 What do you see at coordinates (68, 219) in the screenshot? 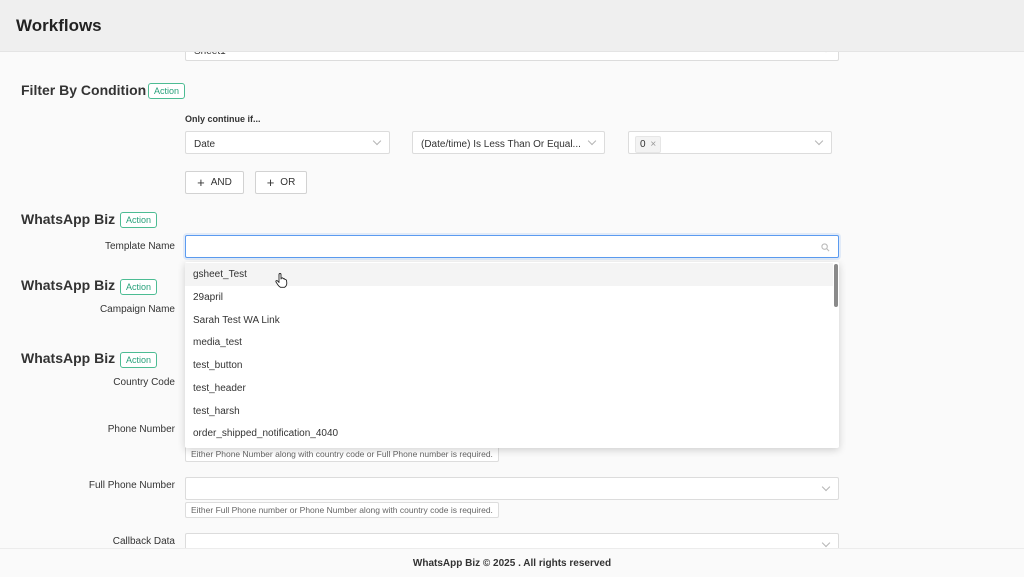
I see `whatsapp-section-title-1: WhatsApp Biz` at bounding box center [68, 219].